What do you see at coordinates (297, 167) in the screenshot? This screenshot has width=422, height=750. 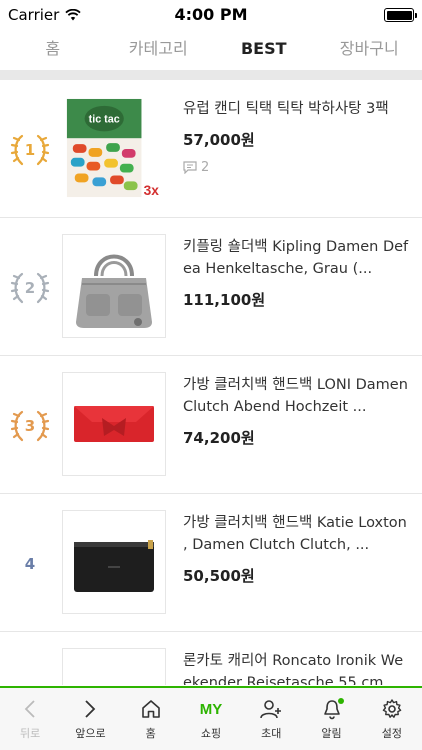 I see `comment-count: 2` at bounding box center [297, 167].